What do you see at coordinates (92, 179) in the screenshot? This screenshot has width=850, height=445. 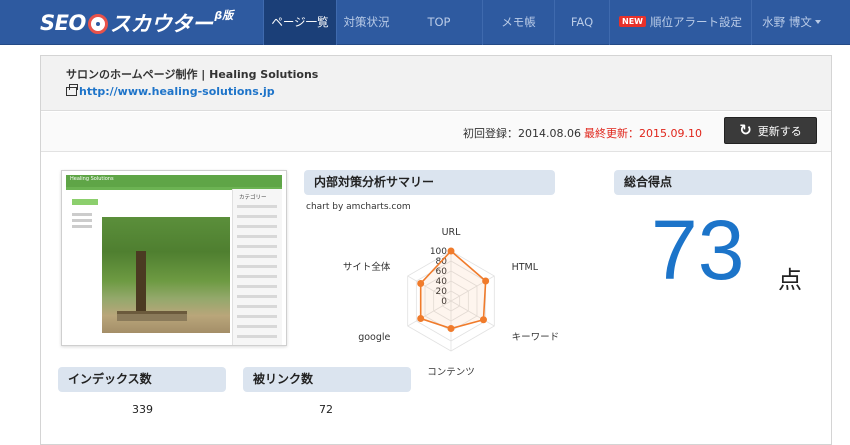 I see `thumbnail-header-text: Healing Solutions` at bounding box center [92, 179].